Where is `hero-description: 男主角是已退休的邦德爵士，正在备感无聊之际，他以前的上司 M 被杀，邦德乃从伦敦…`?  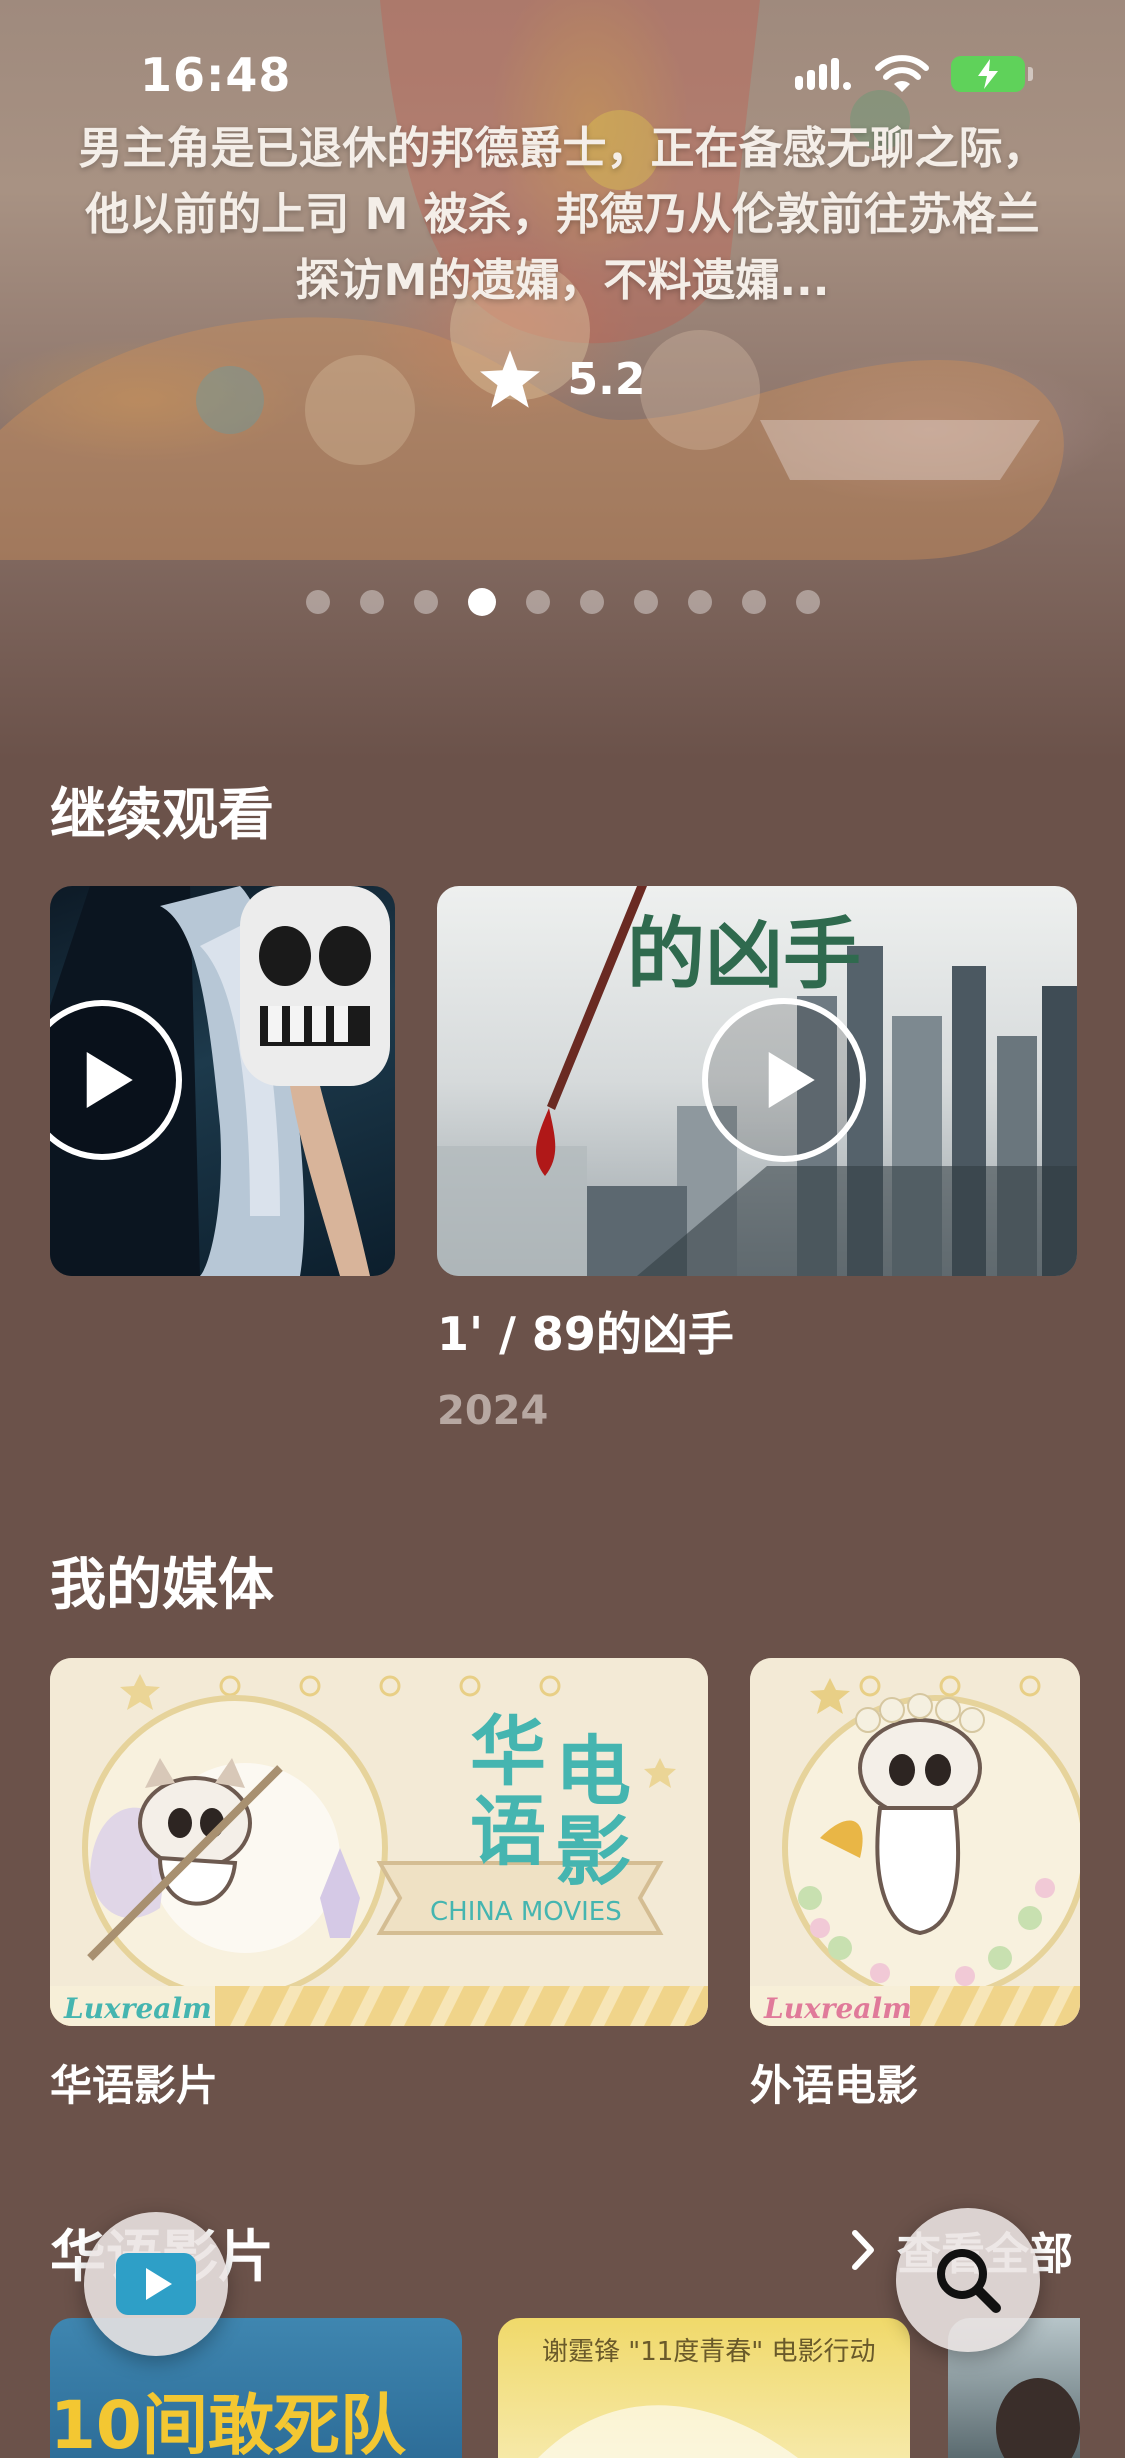
hero-description: 男主角是已退休的邦德爵士，正在备感无聊之际，他以前的上司 M 被杀，邦德乃从伦敦… is located at coordinates (562, 214).